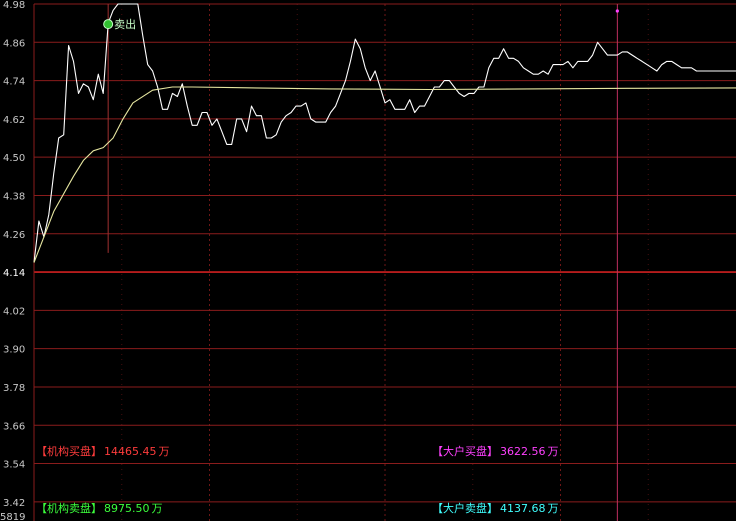  What do you see at coordinates (12, 516) in the screenshot?
I see `volume-partial-label: 5819` at bounding box center [12, 516].